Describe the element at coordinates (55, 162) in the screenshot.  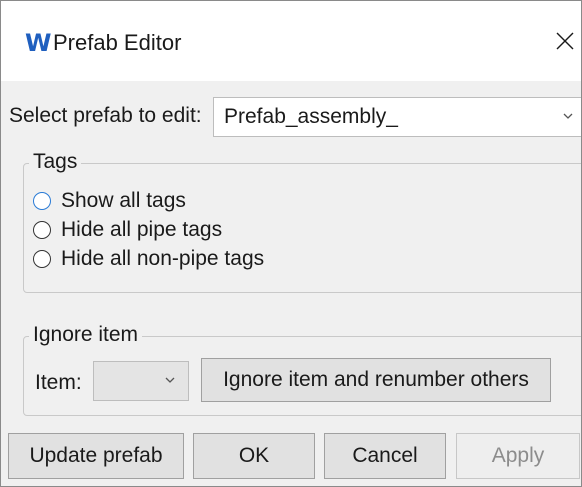
I see `tags-group-legend: Tags` at that location.